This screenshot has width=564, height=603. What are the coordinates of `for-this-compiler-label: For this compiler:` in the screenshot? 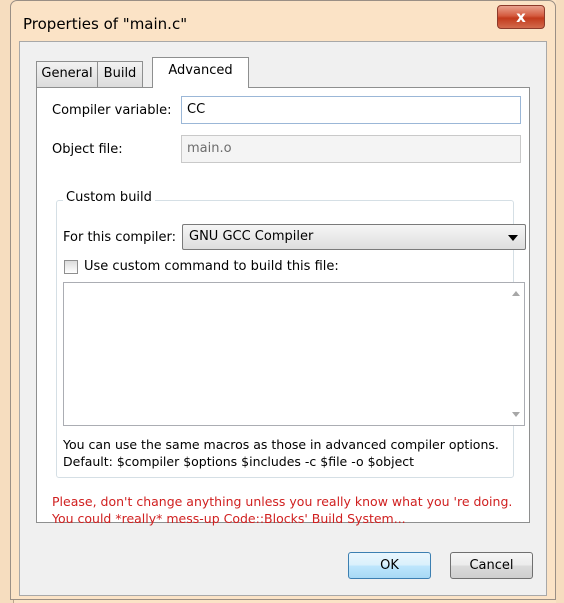 It's located at (120, 237).